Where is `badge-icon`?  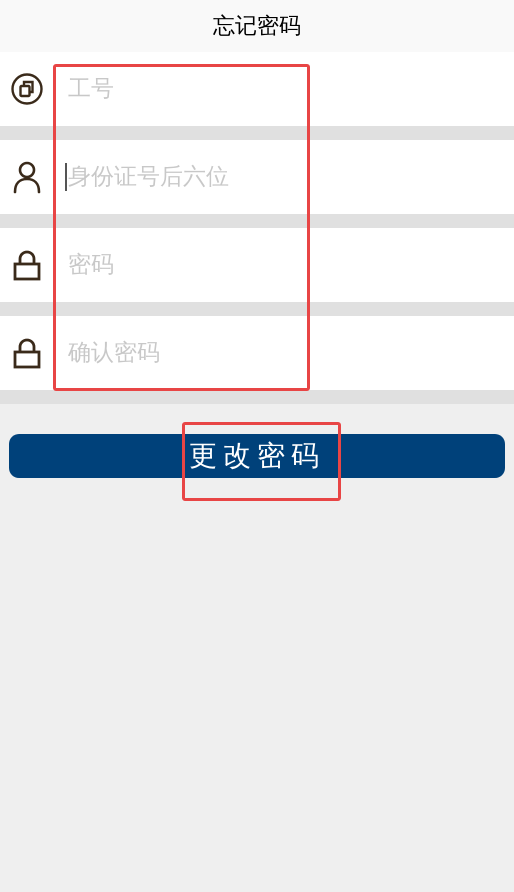
badge-icon is located at coordinates (27, 89).